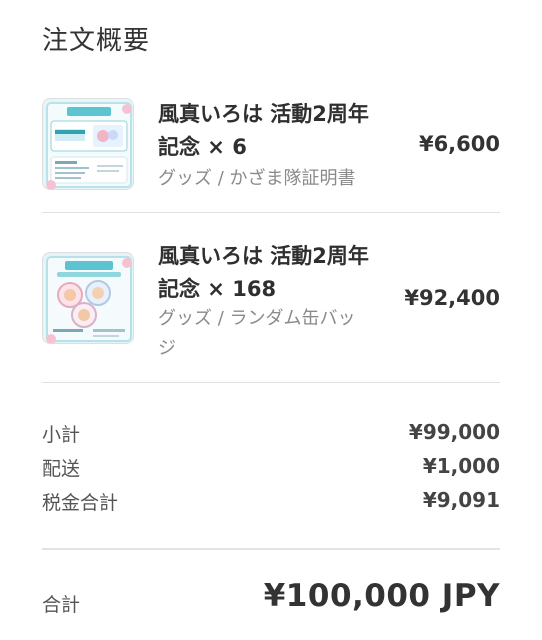 This screenshot has width=542, height=640. I want to click on item-name: 風真いろは 活動2周年 記念 × 168, so click(263, 272).